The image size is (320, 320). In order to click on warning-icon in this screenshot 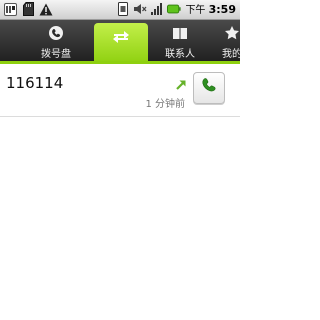, I will do `click(46, 9)`.